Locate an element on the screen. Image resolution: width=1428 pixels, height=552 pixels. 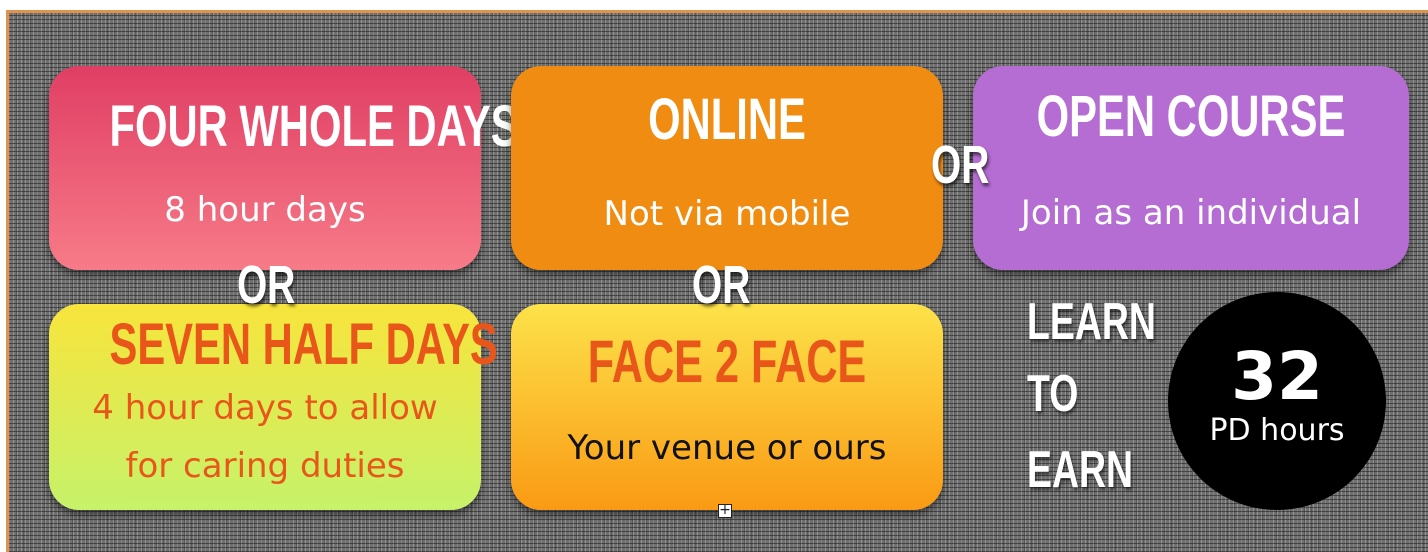
earn-text: EARN is located at coordinates (1080, 470).